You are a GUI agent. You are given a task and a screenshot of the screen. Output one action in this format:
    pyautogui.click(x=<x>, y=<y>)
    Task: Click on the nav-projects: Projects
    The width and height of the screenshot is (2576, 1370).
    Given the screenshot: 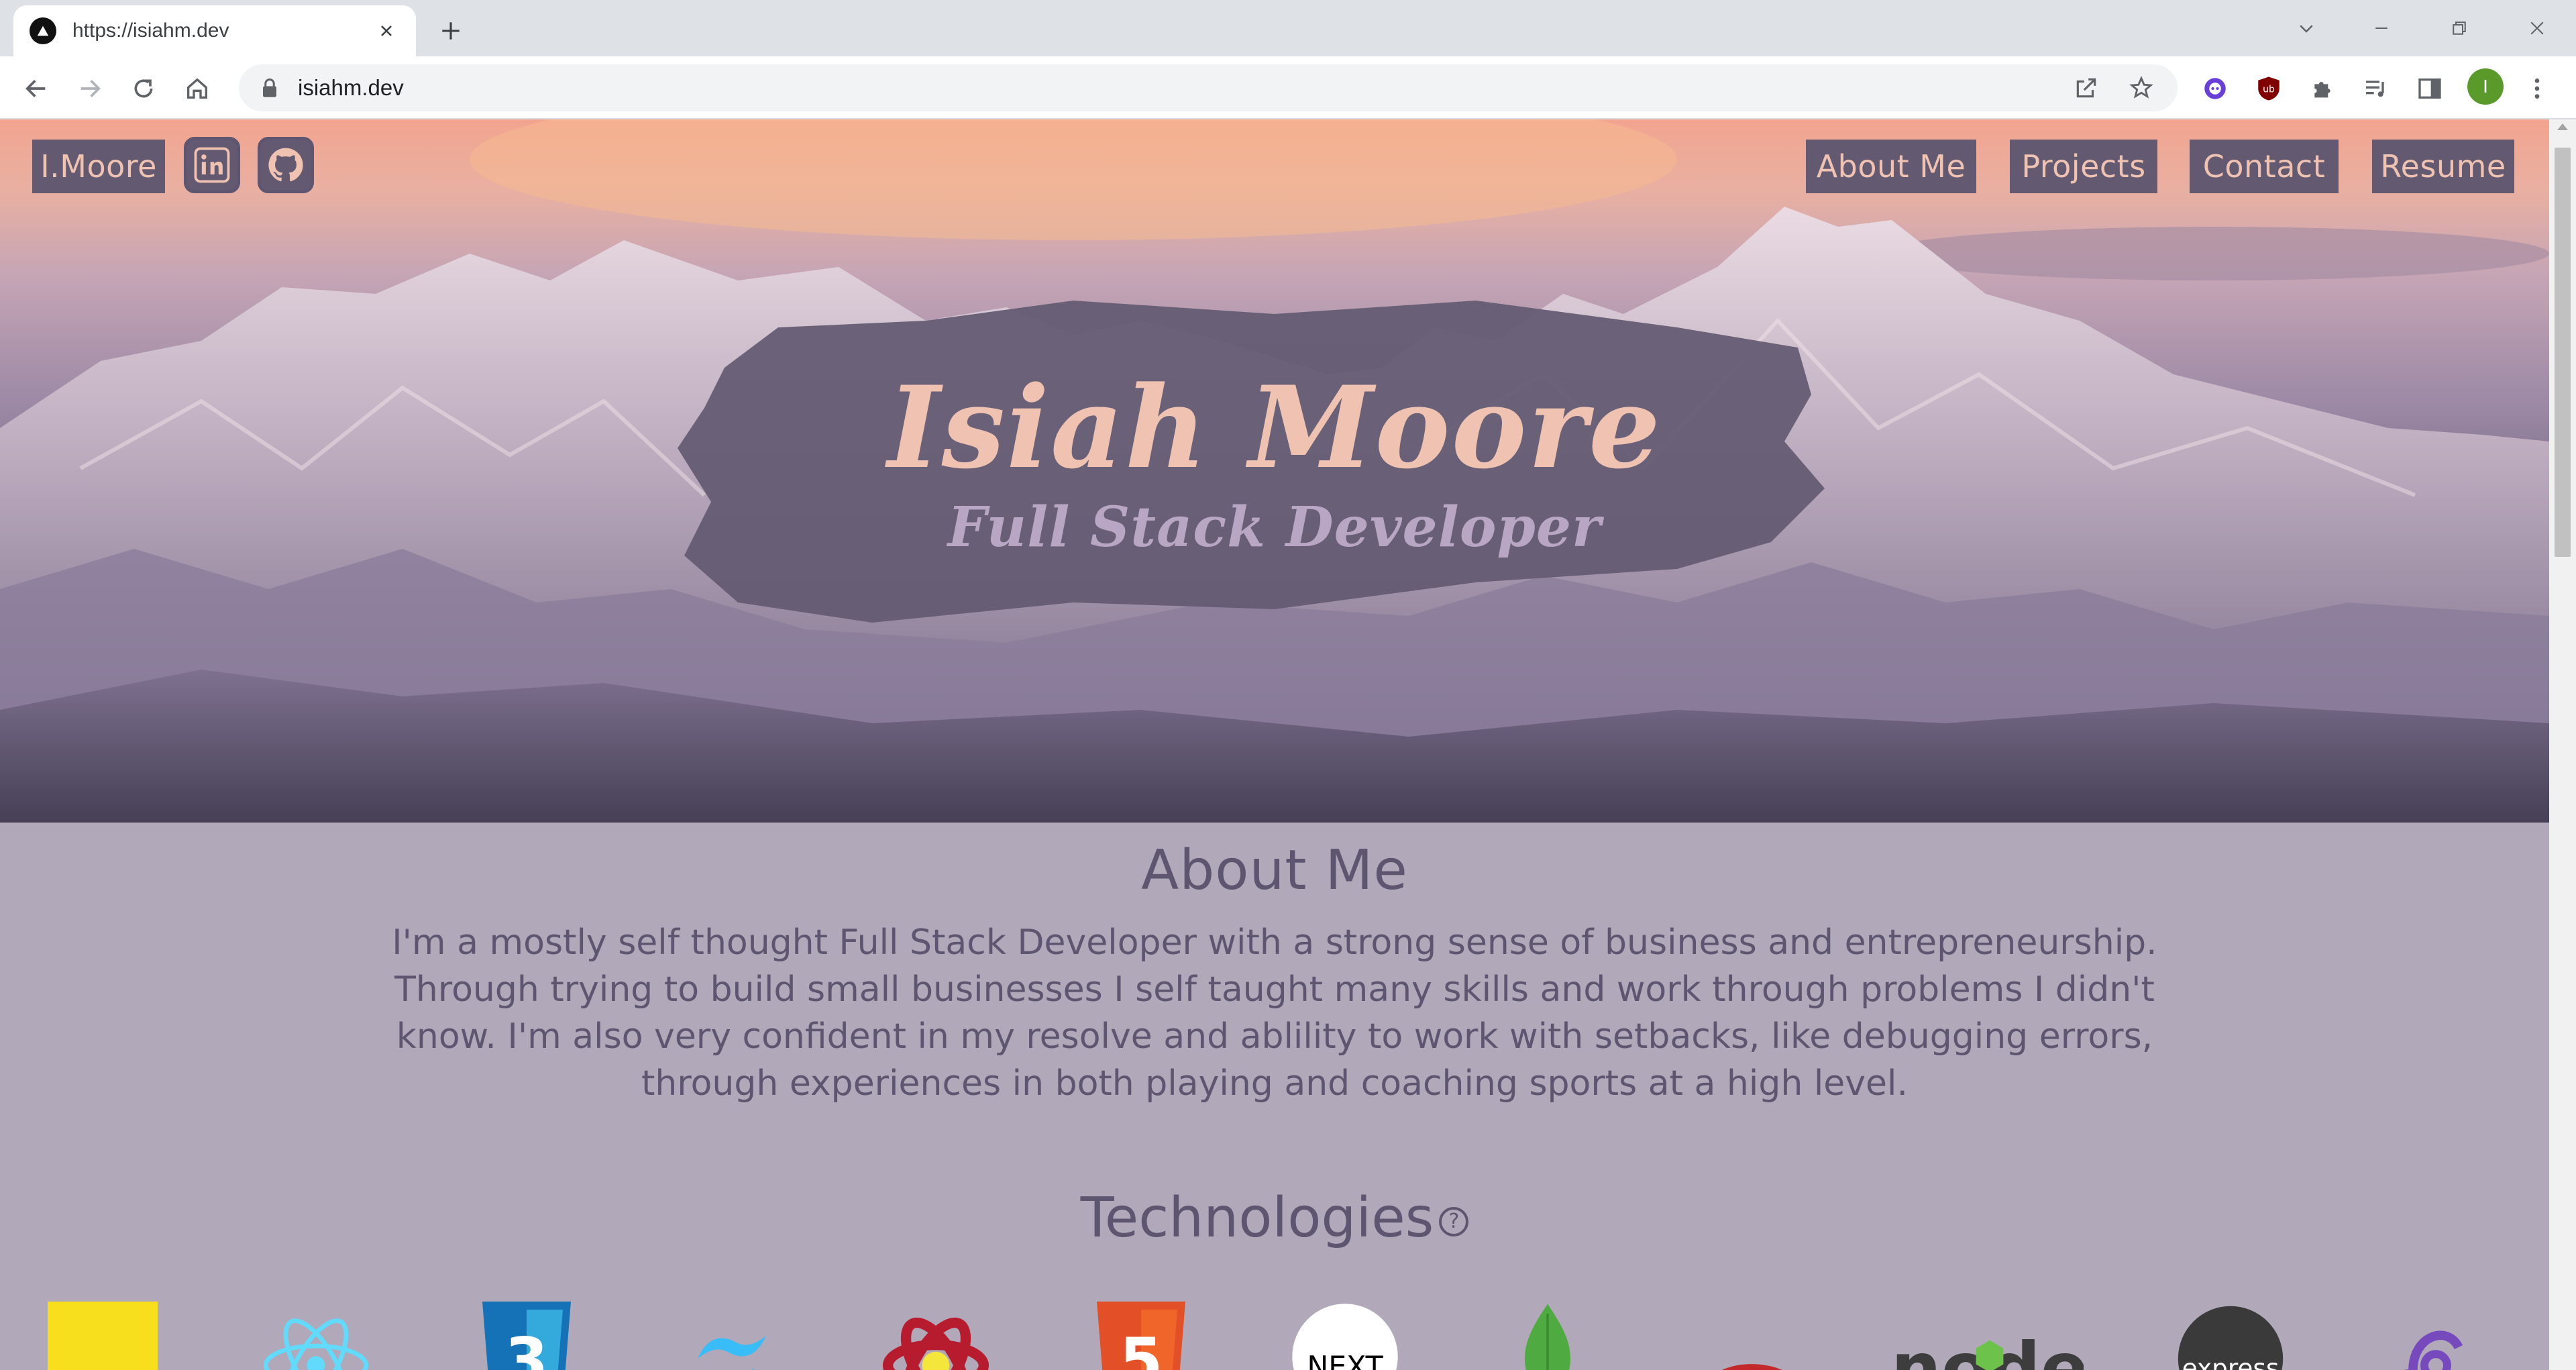 What is the action you would take?
    pyautogui.click(x=2083, y=166)
    